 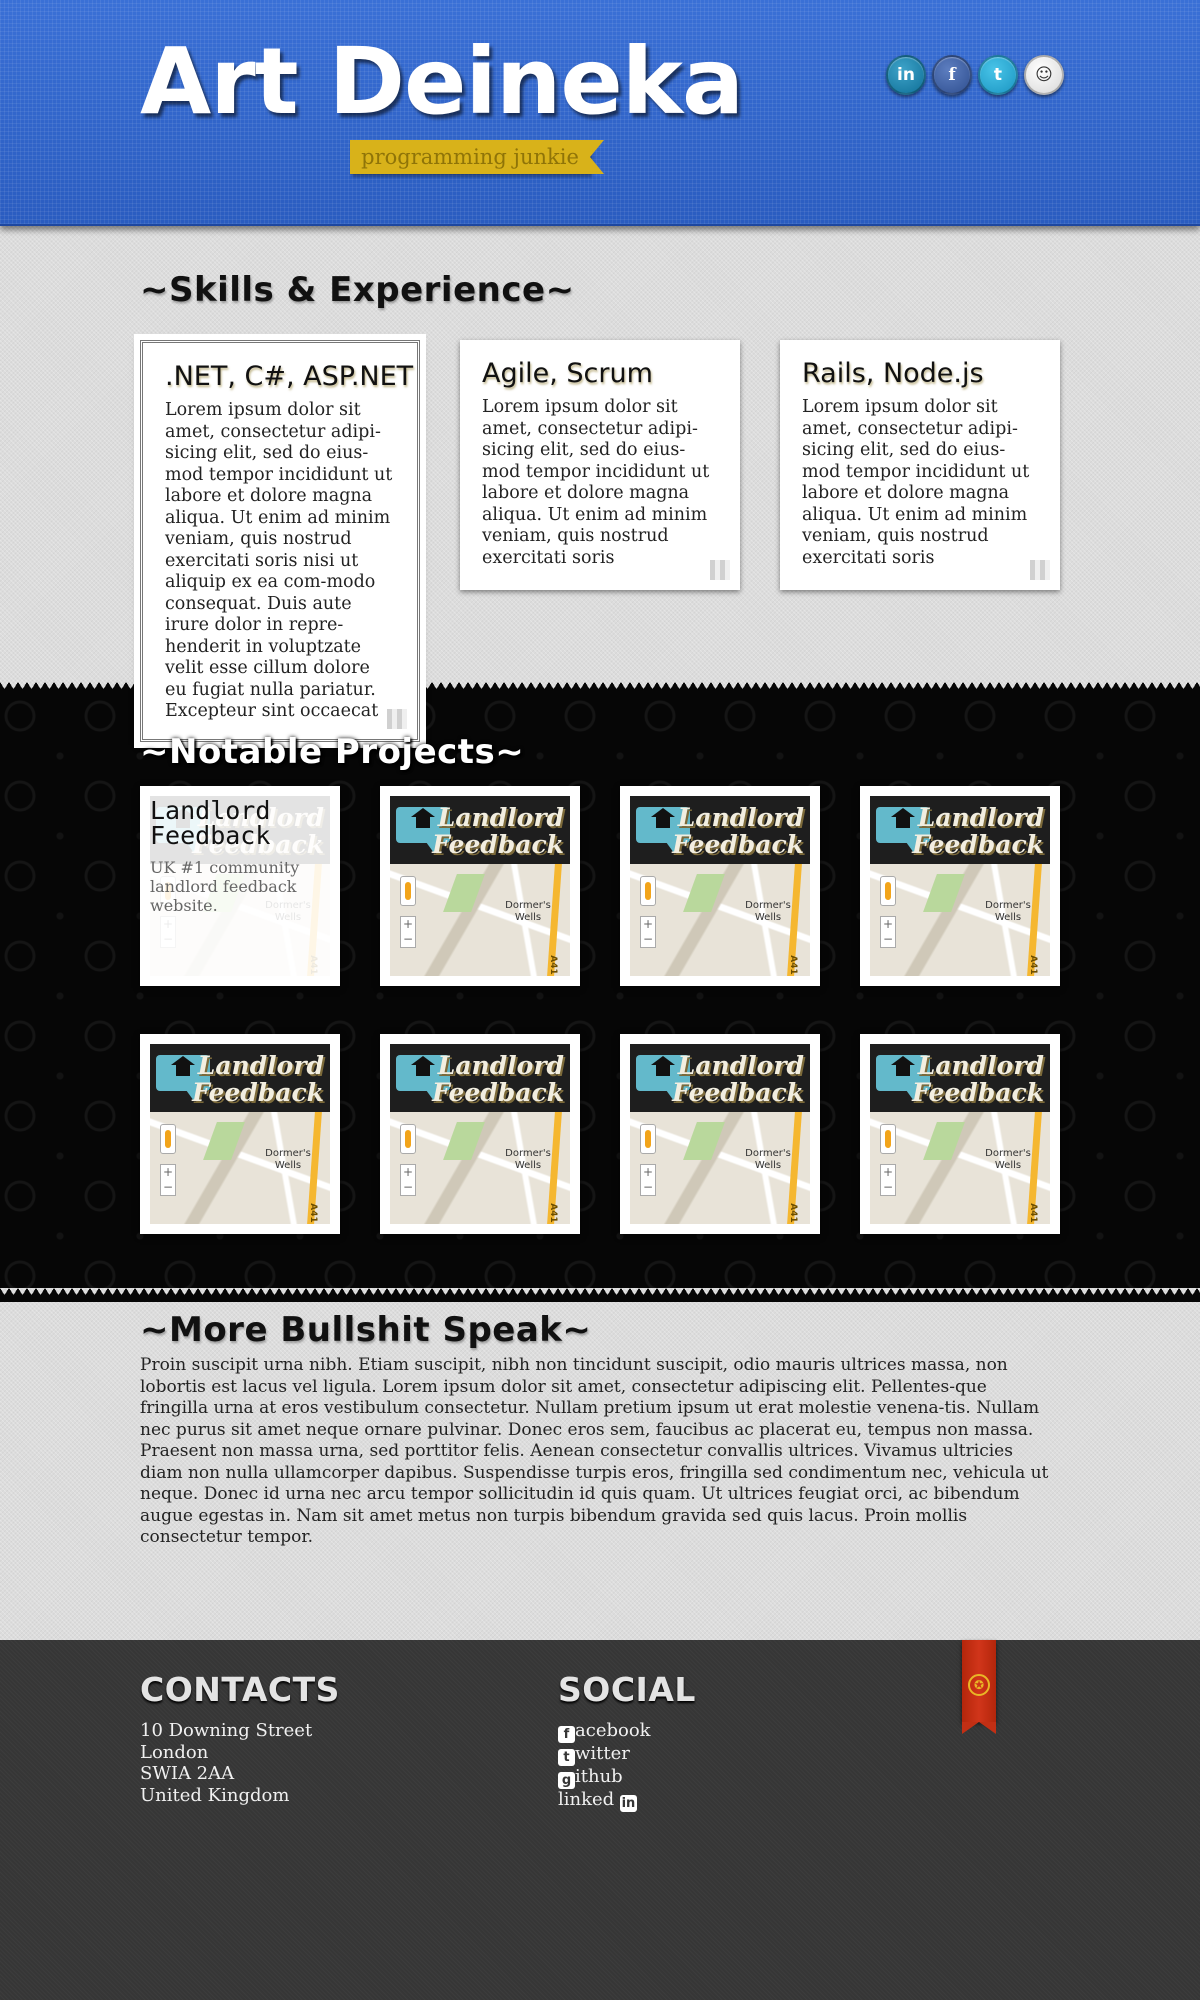 I want to click on facebook-icon: f, so click(x=952, y=75).